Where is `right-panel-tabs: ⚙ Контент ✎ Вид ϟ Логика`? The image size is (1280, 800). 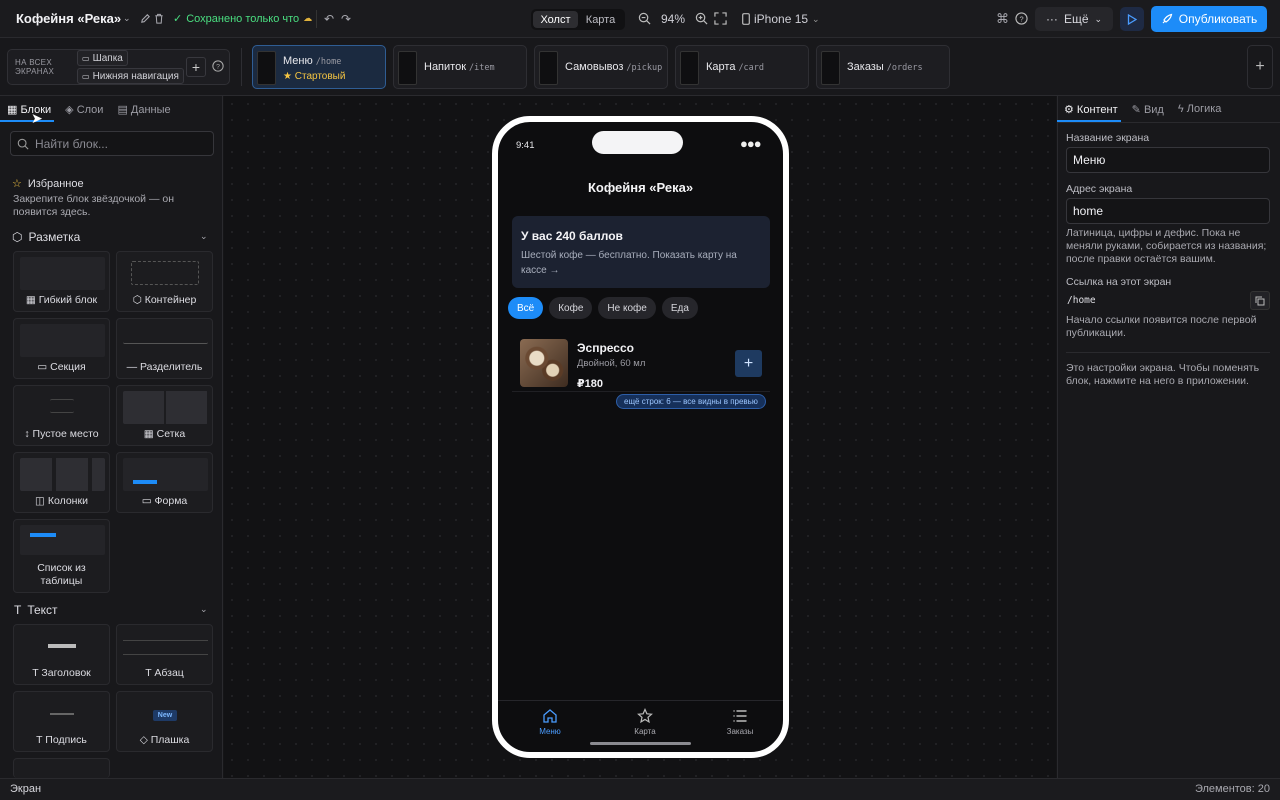 right-panel-tabs: ⚙ Контент ✎ Вид ϟ Логика is located at coordinates (1142, 109).